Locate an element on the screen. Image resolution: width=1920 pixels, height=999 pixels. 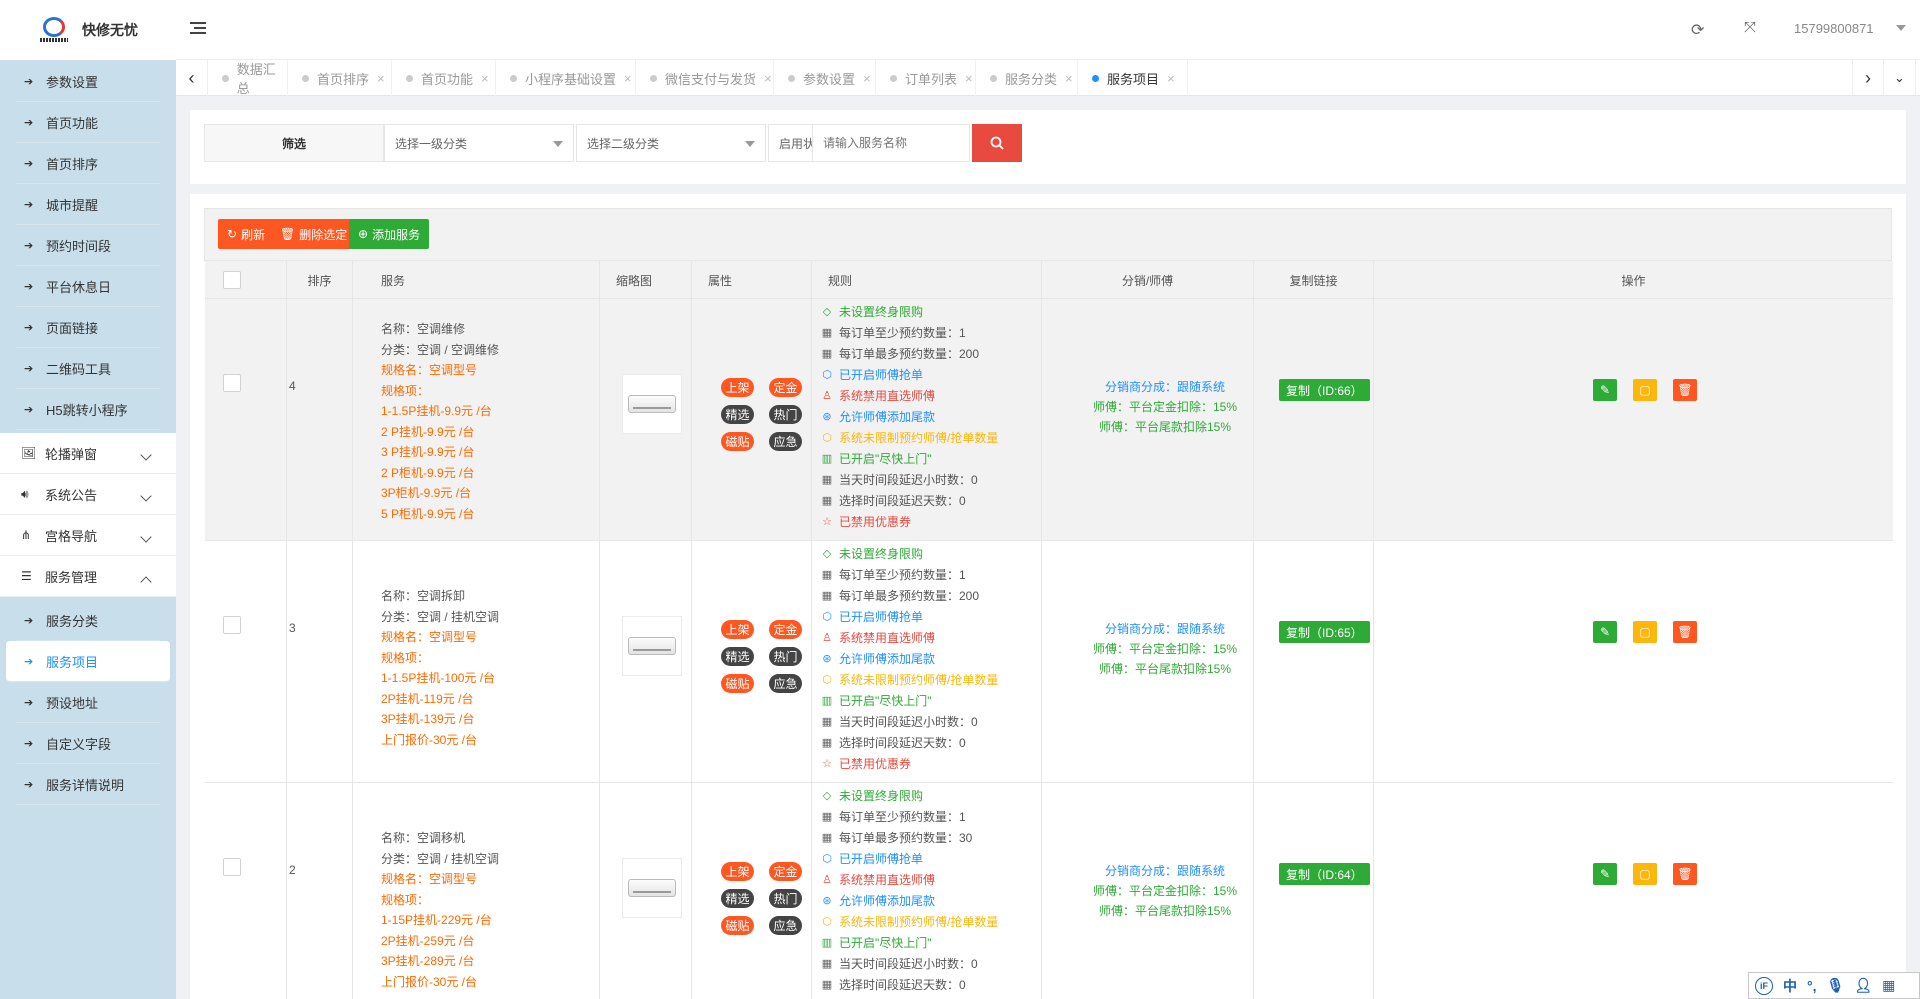
refresh-icon: ⟳ is located at coordinates (1697, 30).